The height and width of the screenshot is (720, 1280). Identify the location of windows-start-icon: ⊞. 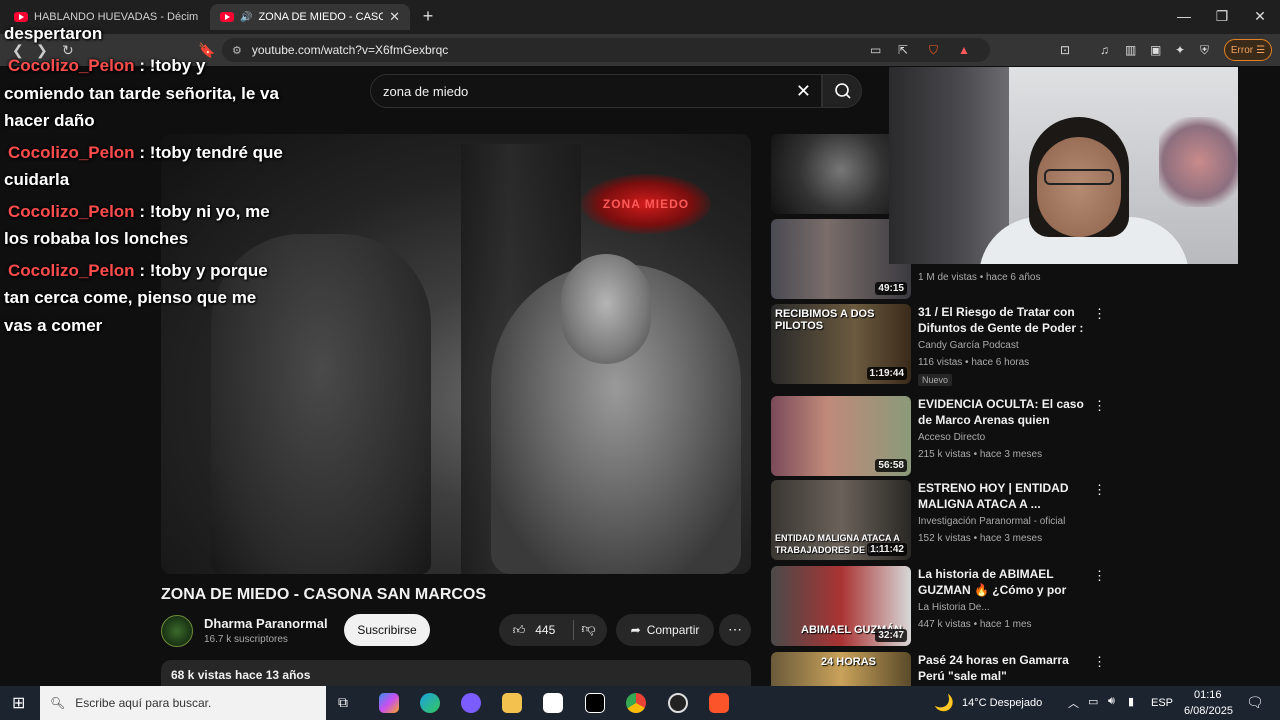
(18, 703).